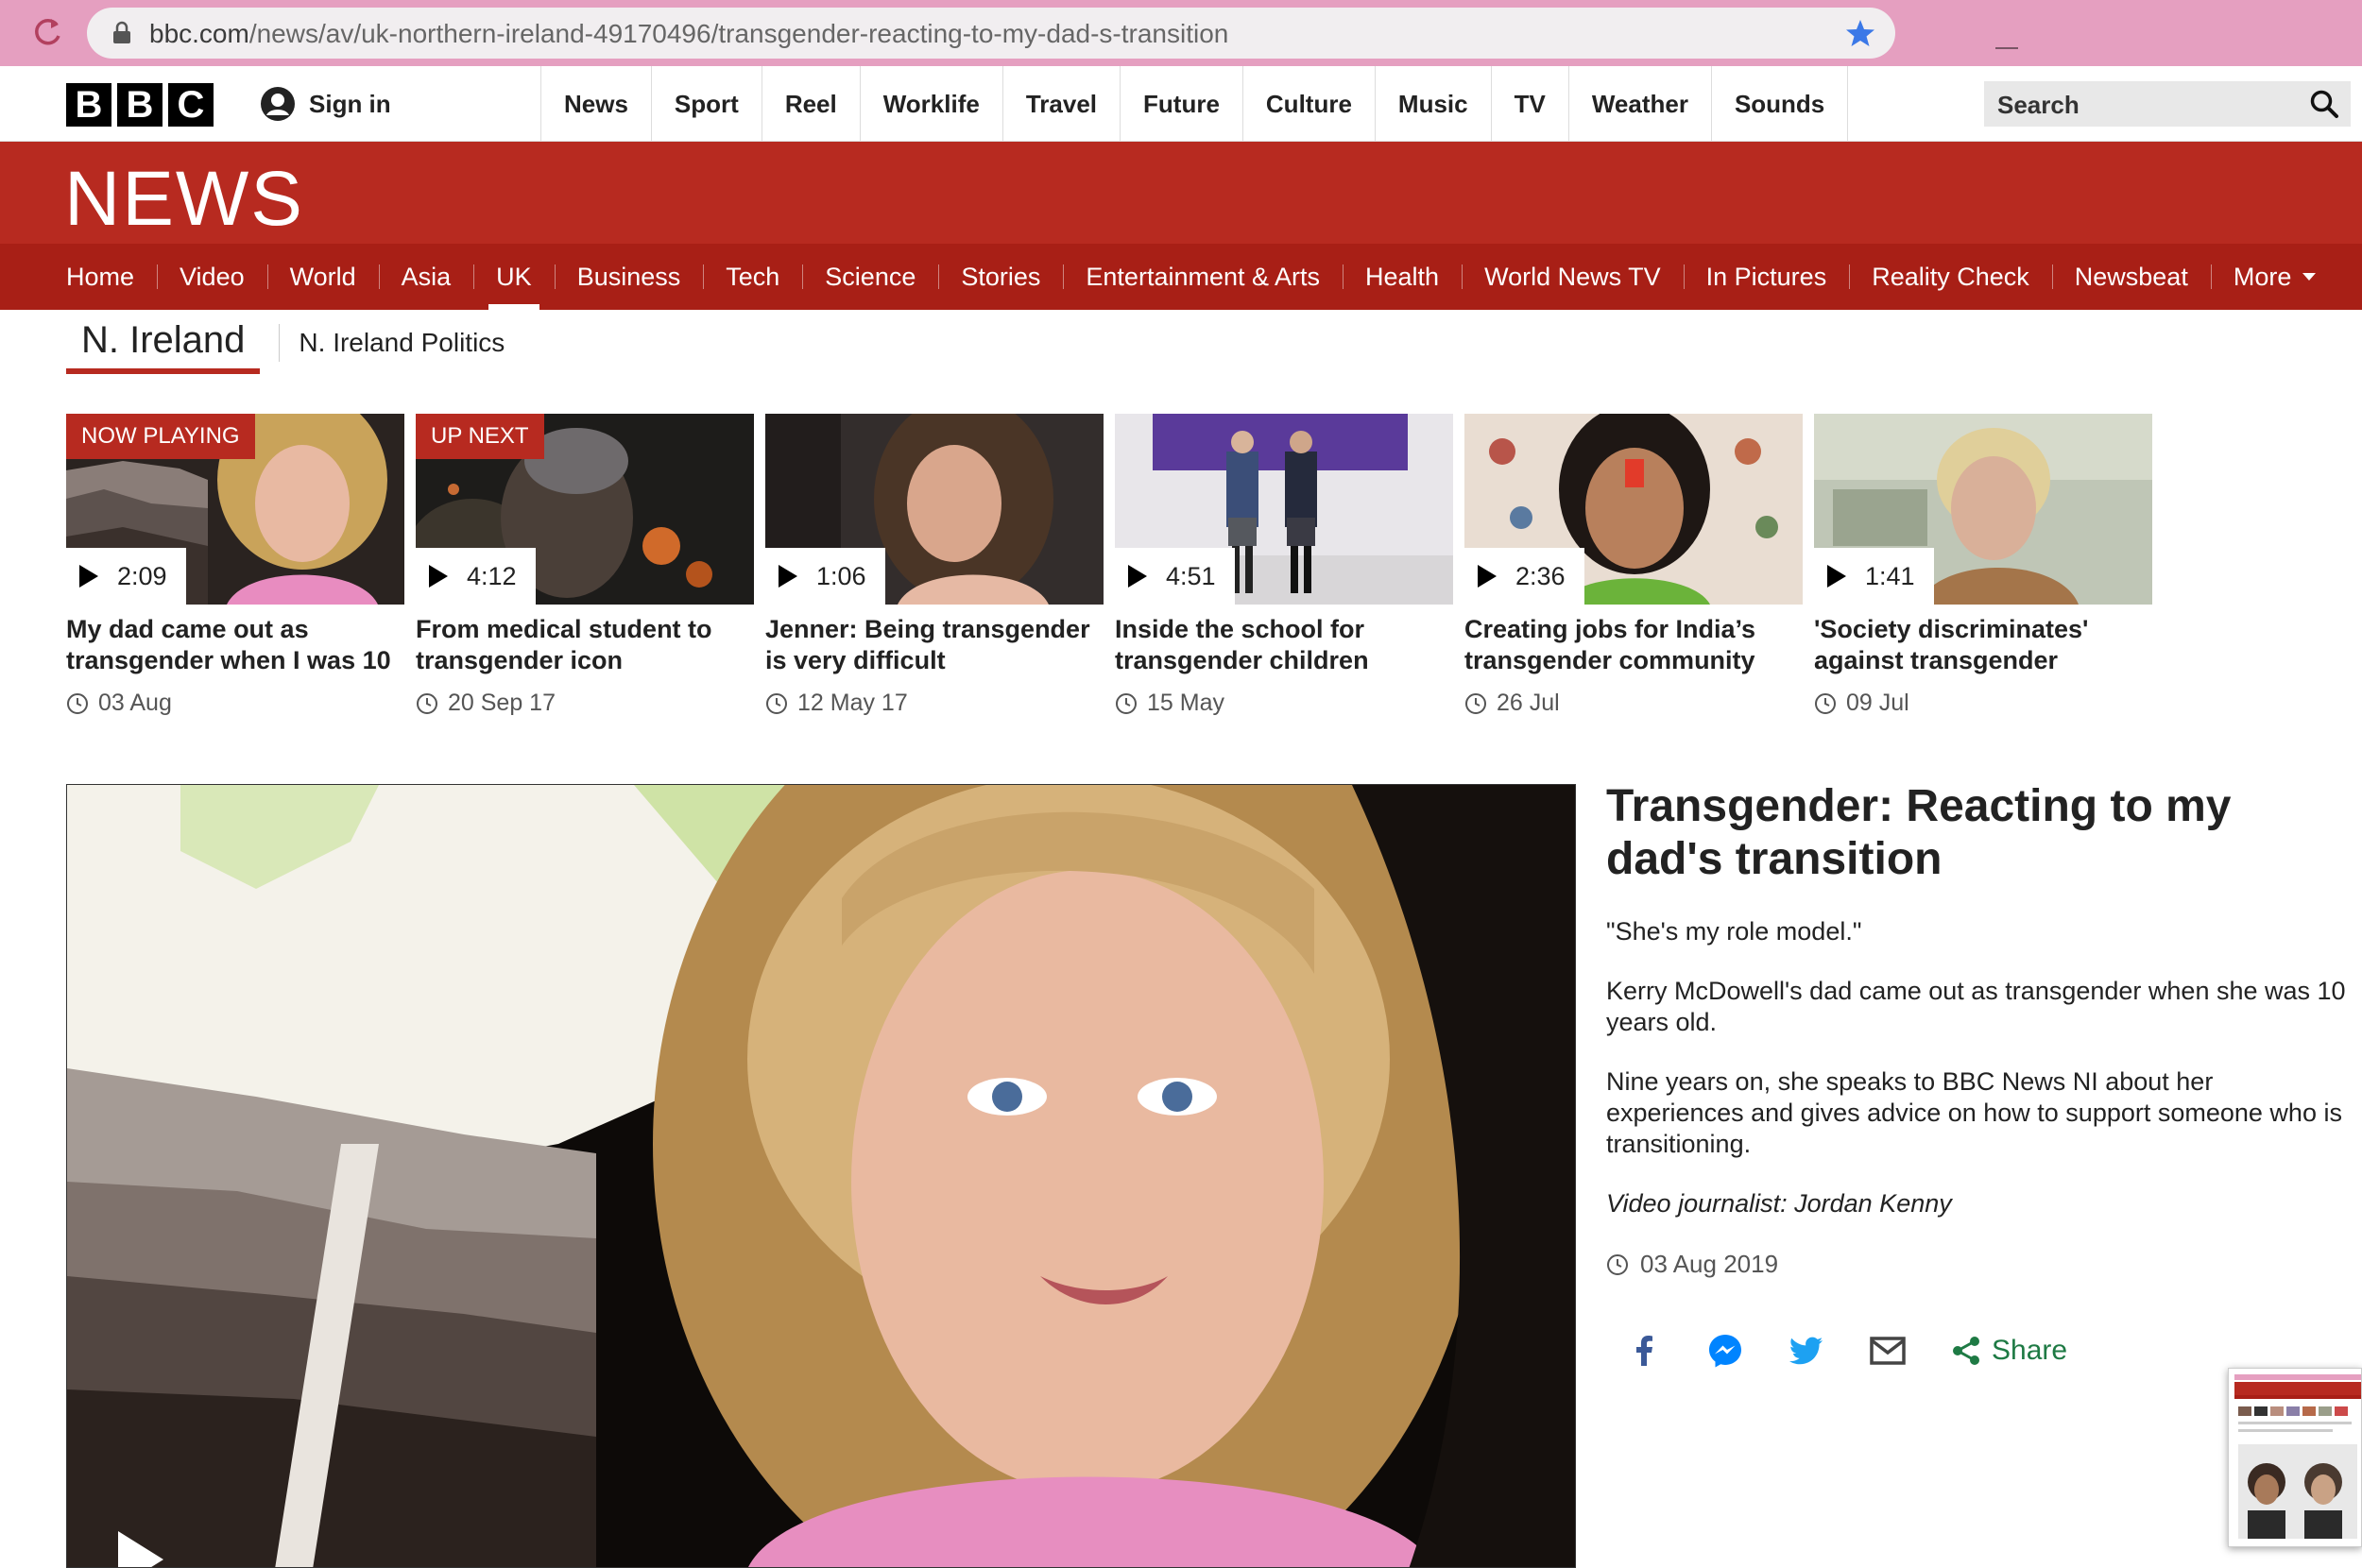 This screenshot has width=2362, height=1568. What do you see at coordinates (1709, 1264) in the screenshot?
I see `article-date-text: 03 Aug 2019` at bounding box center [1709, 1264].